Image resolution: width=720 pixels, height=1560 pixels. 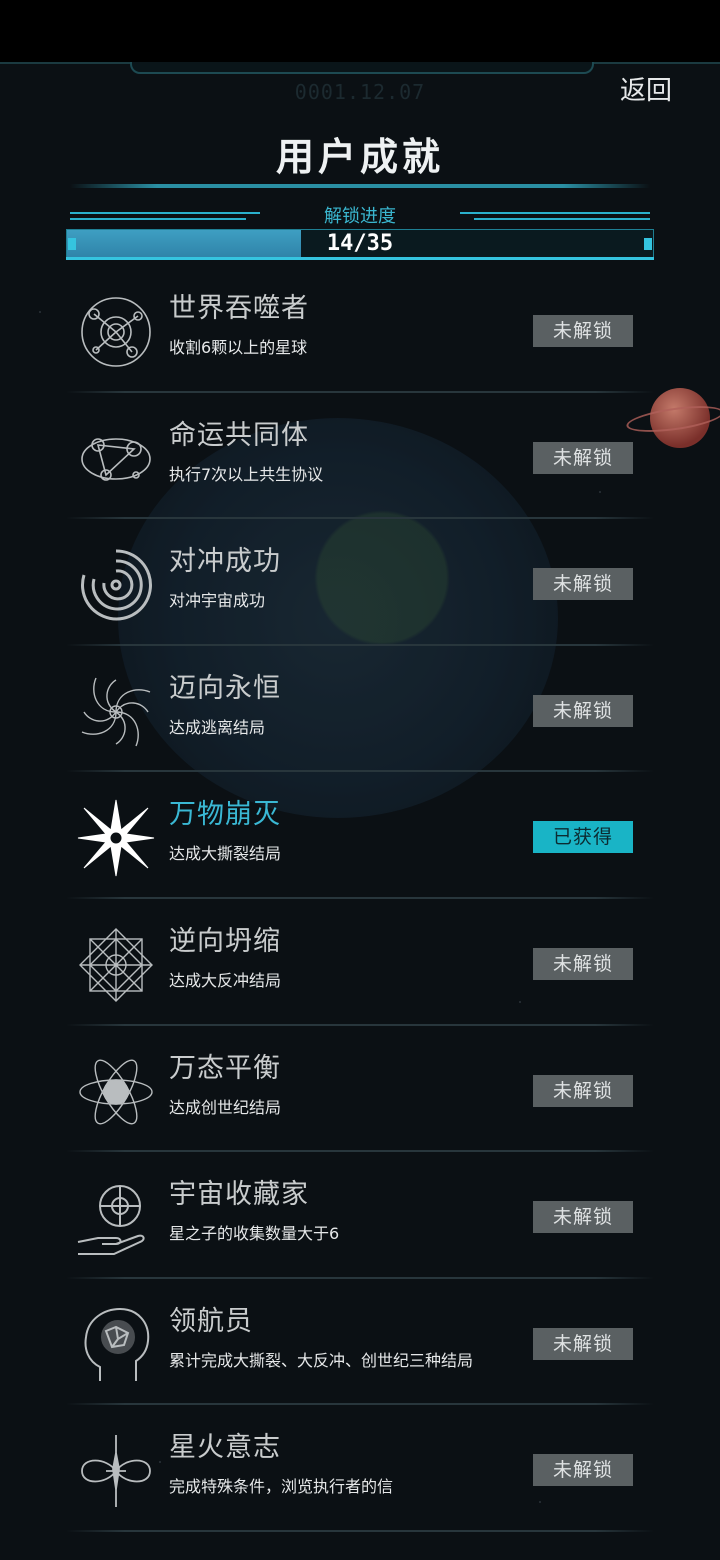 I want to click on achievement-name: 星火意志, so click(x=225, y=1448).